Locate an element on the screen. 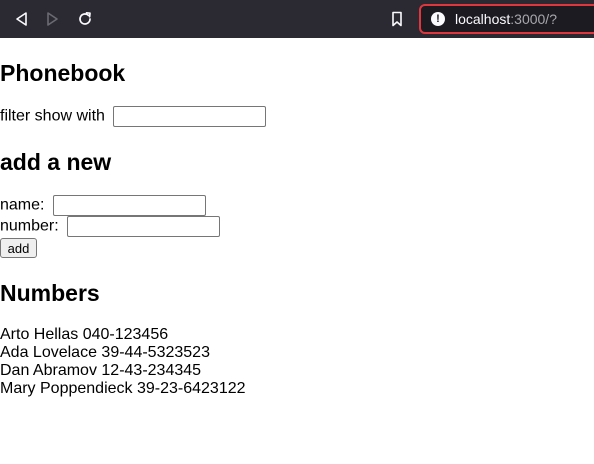 This screenshot has width=594, height=464. filter-row: filter show with is located at coordinates (133, 116).